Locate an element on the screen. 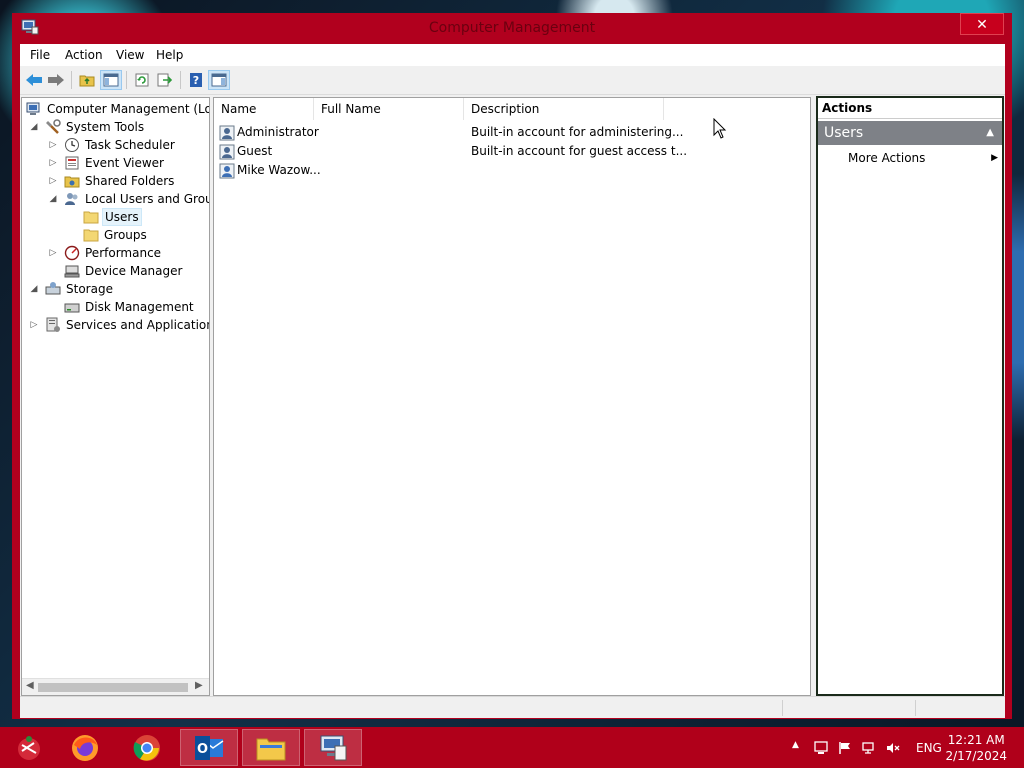 The image size is (1024, 768). up-folder-icon is located at coordinates (87, 81).